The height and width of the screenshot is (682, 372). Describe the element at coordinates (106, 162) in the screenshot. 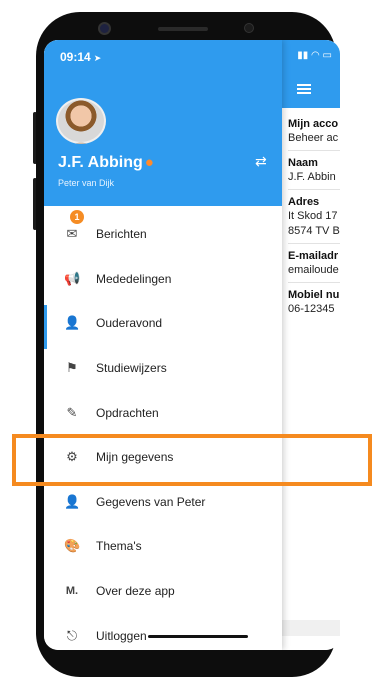

I see `user-name: J.F. Abbing ●` at that location.